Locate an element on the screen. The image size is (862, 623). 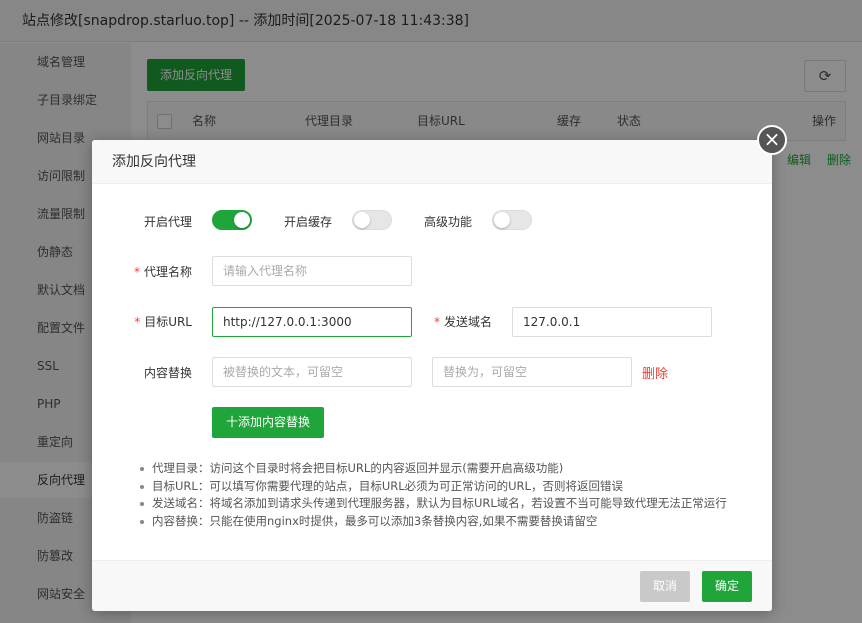
proxy-name-label: * 代理名称 is located at coordinates (162, 272).